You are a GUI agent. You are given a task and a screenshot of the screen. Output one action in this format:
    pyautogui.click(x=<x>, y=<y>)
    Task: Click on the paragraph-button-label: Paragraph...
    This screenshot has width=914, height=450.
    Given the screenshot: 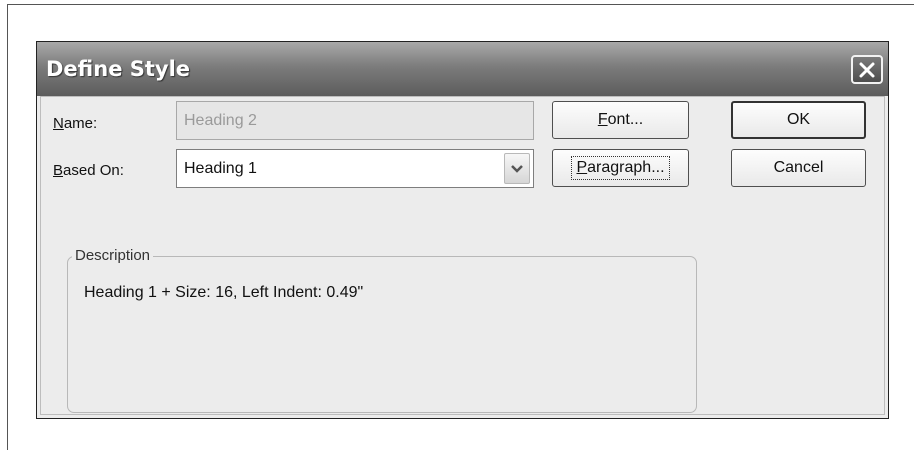 What is the action you would take?
    pyautogui.click(x=620, y=168)
    